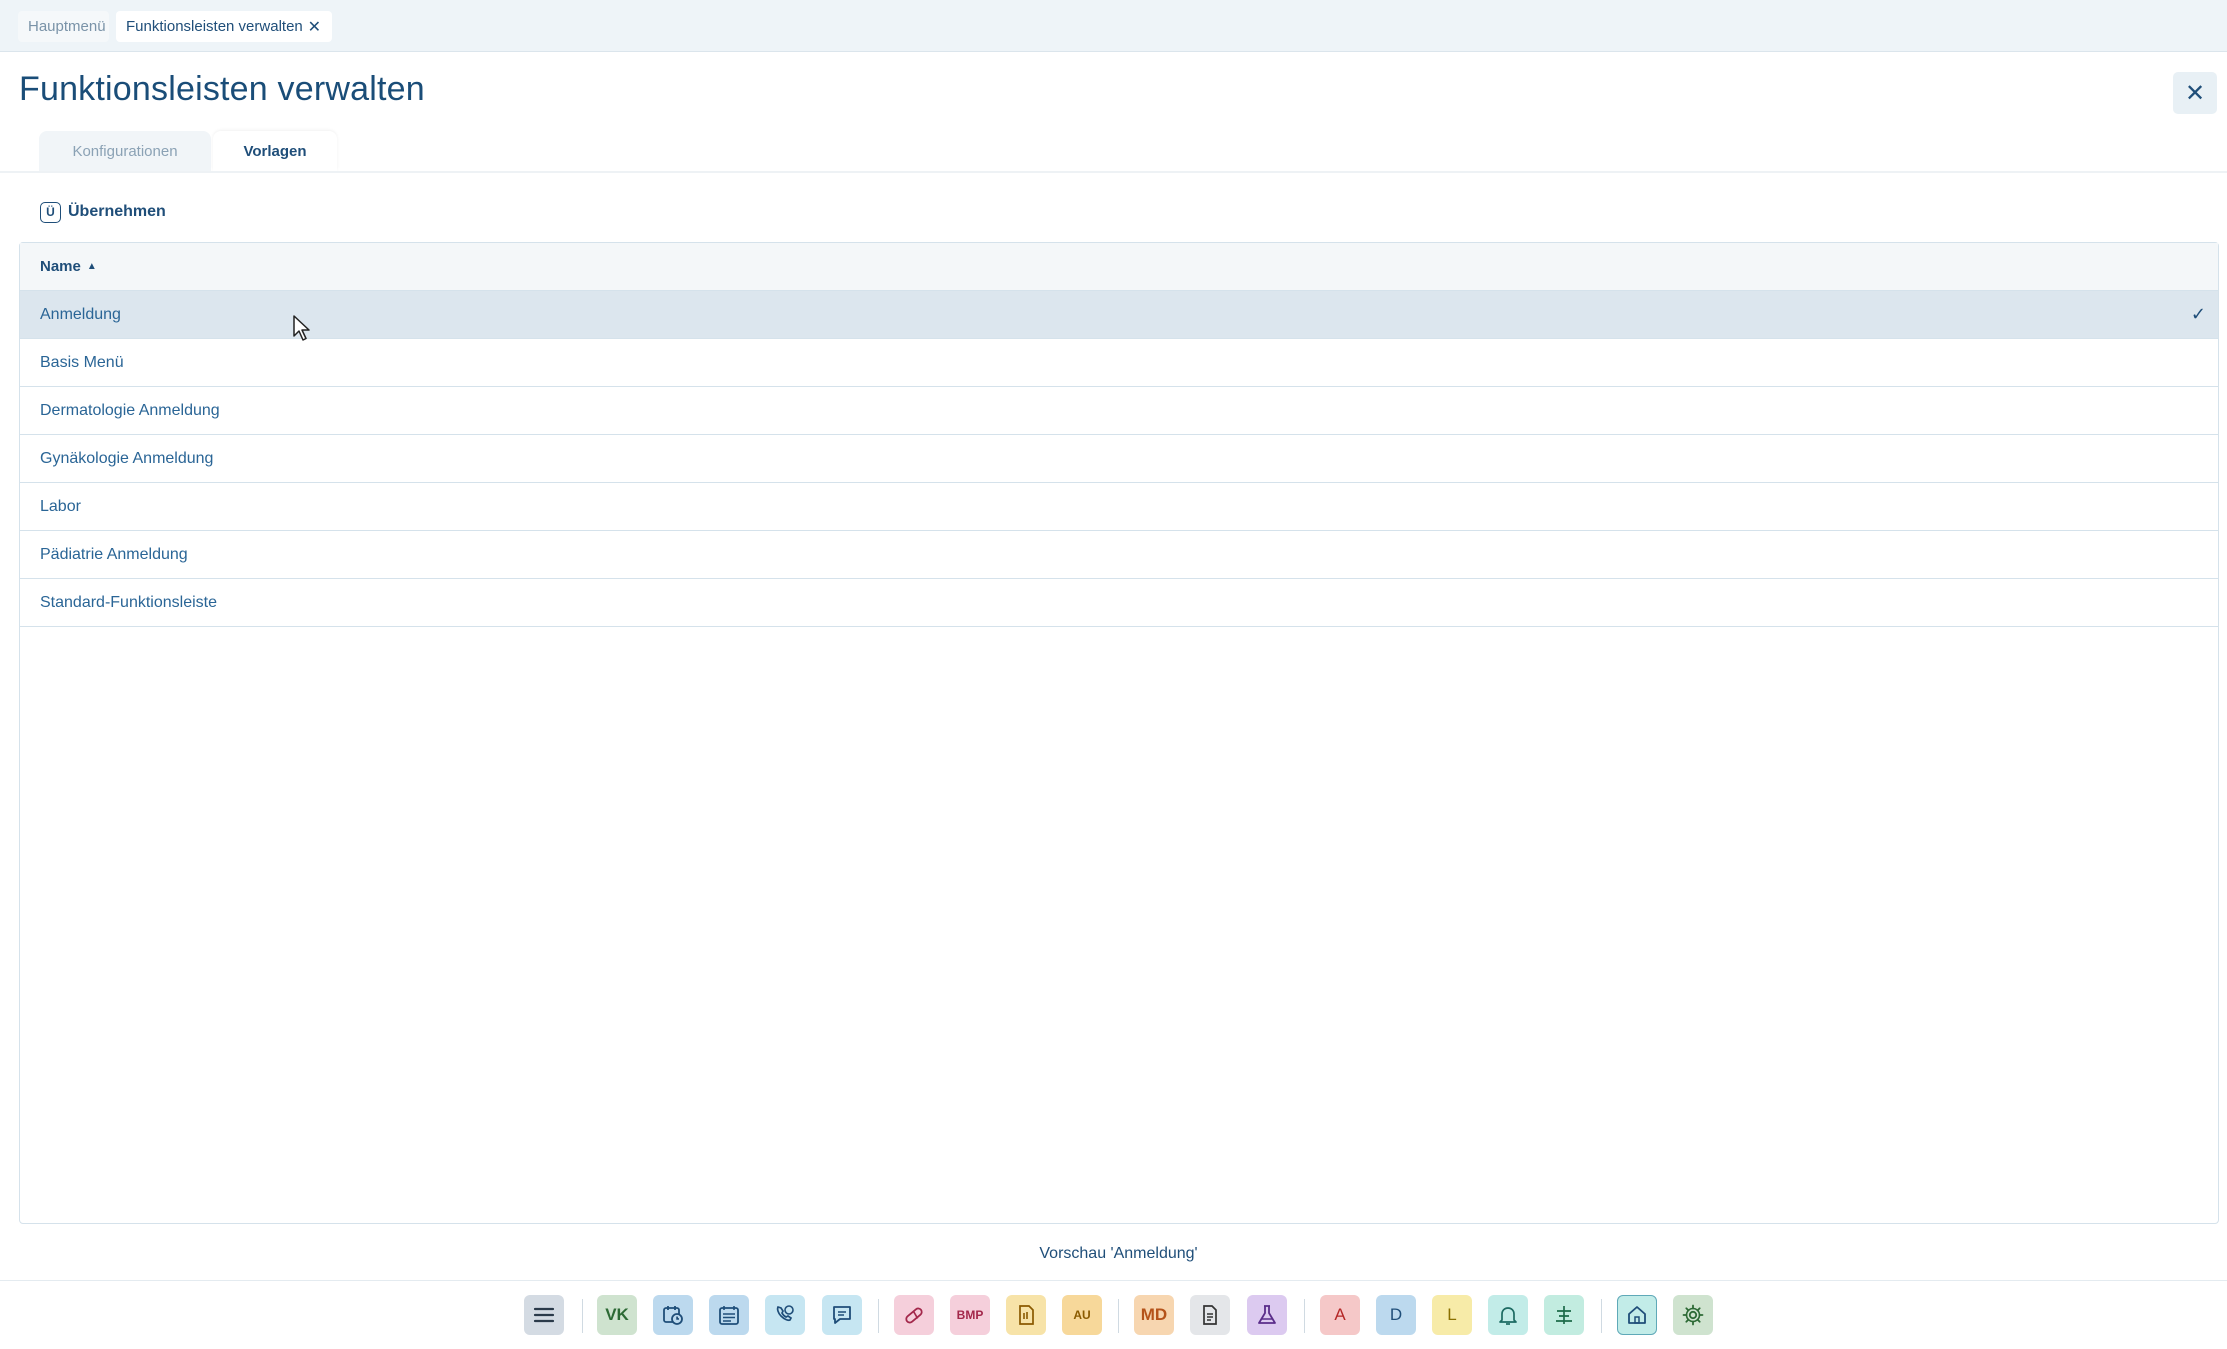  I want to click on top-tab-label: Funktionsleisten verwalten, so click(214, 26).